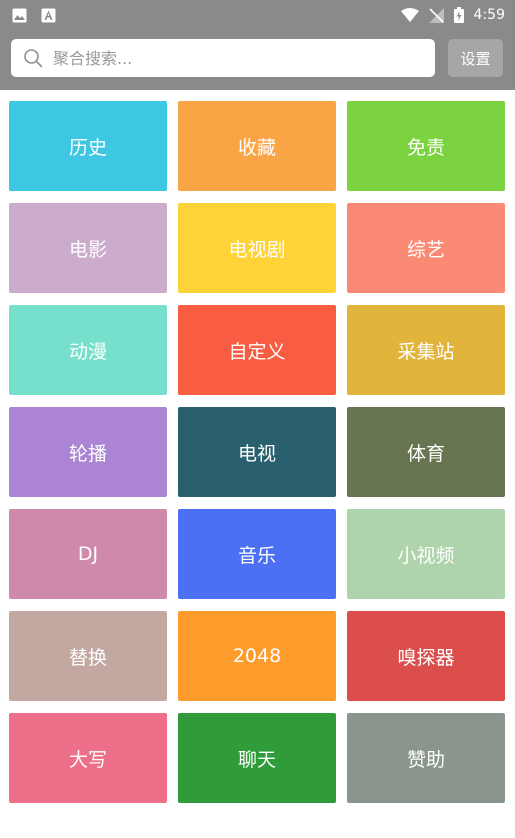  What do you see at coordinates (426, 554) in the screenshot?
I see `tile-short-video: 小视频` at bounding box center [426, 554].